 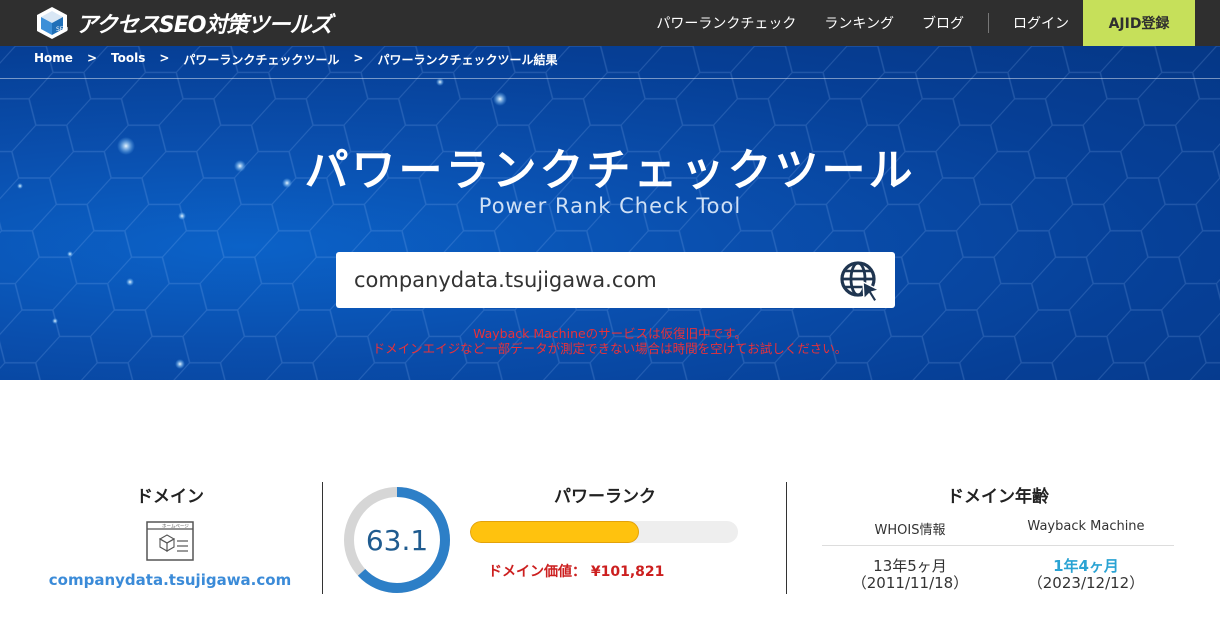 What do you see at coordinates (610, 348) in the screenshot?
I see `notice-line-2: ドメインエイジなど一部データが測定できない場合は時間を空けてお試しください。` at bounding box center [610, 348].